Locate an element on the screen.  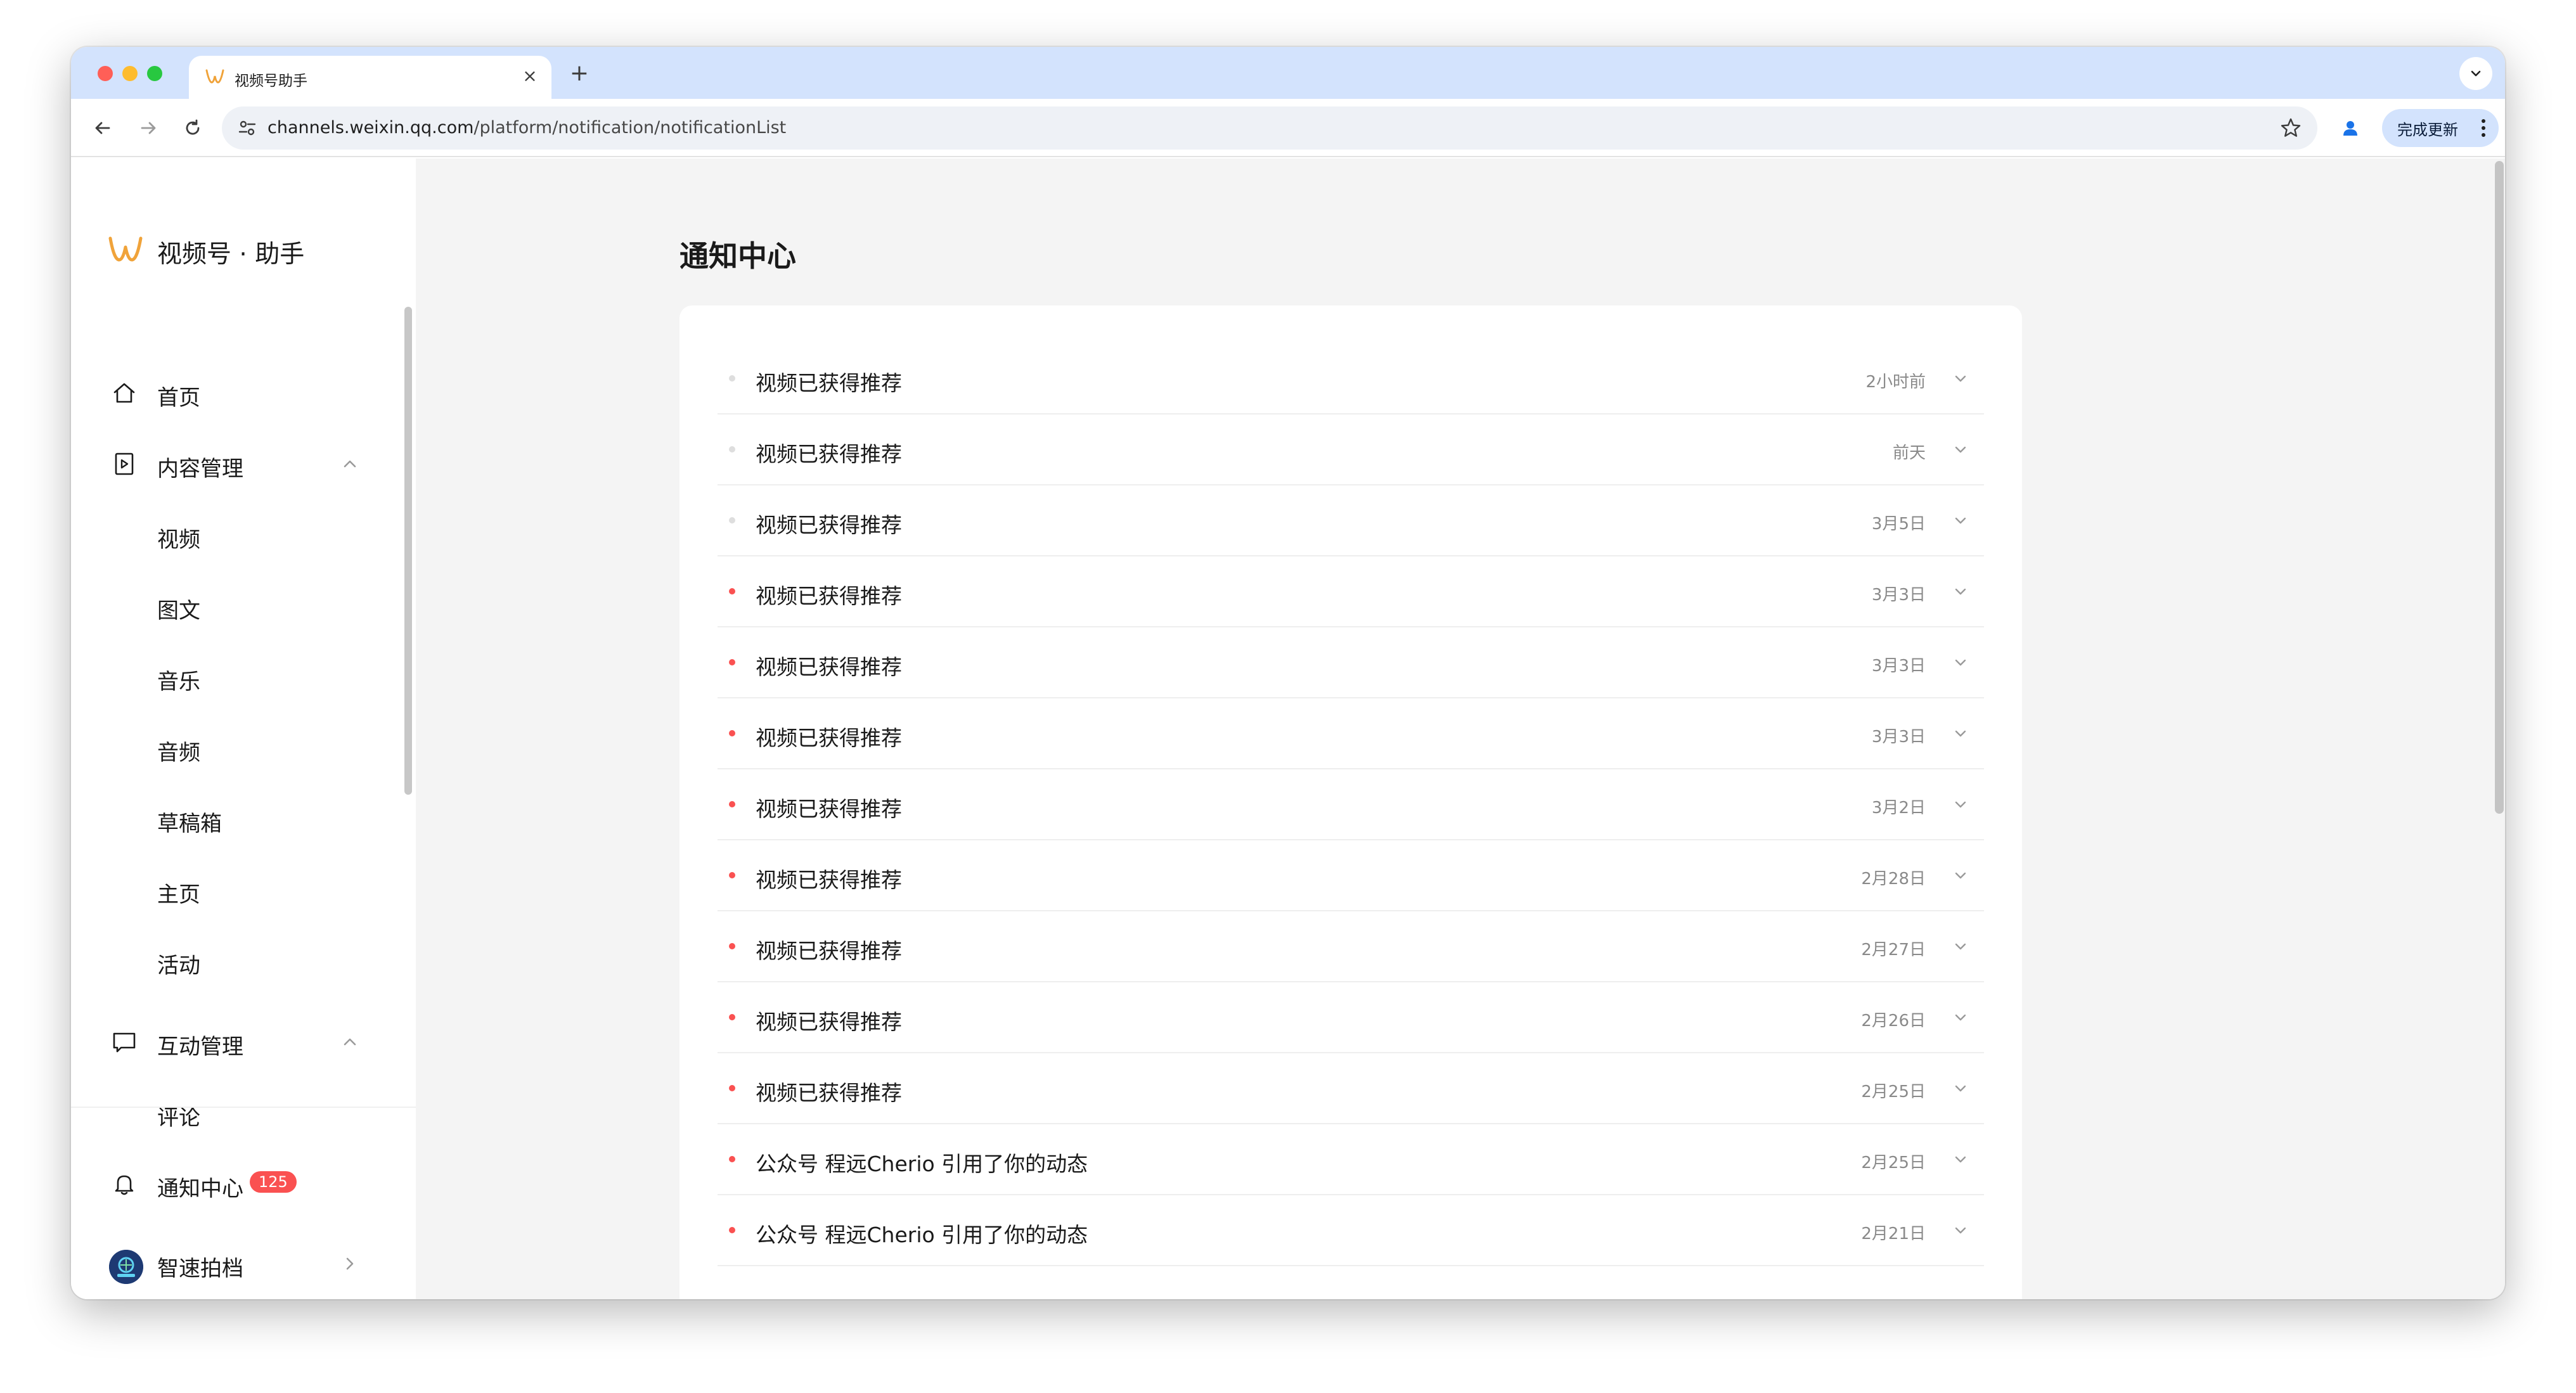
tab-title: 视频号助手 is located at coordinates (271, 81).